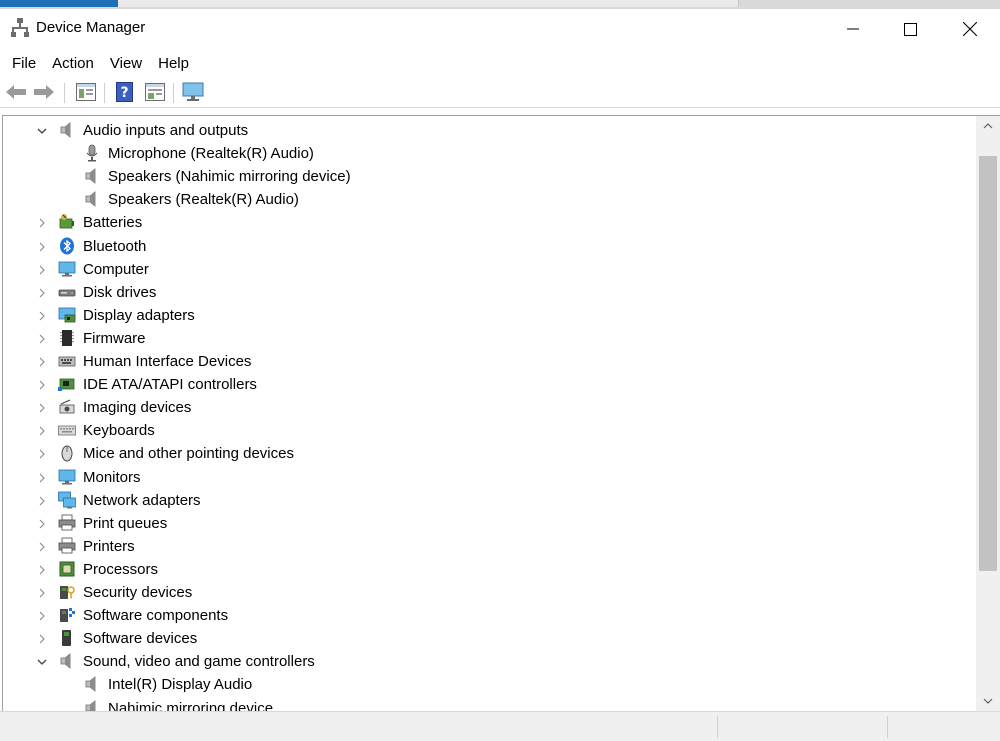 Image resolution: width=1000 pixels, height=741 pixels. What do you see at coordinates (115, 246) in the screenshot?
I see `tree-item-label: Bluetooth` at bounding box center [115, 246].